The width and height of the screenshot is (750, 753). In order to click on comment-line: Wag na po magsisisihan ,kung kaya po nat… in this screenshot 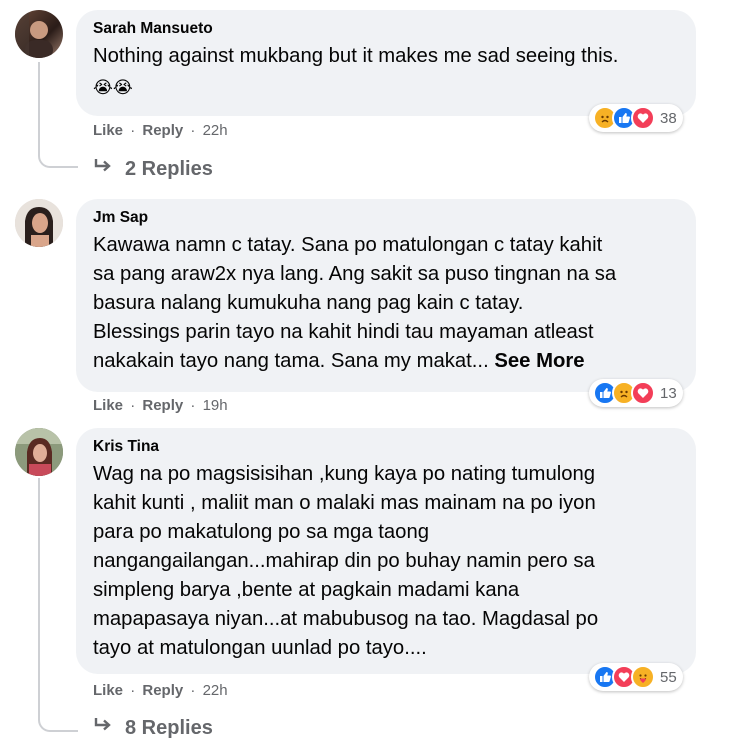, I will do `click(344, 474)`.